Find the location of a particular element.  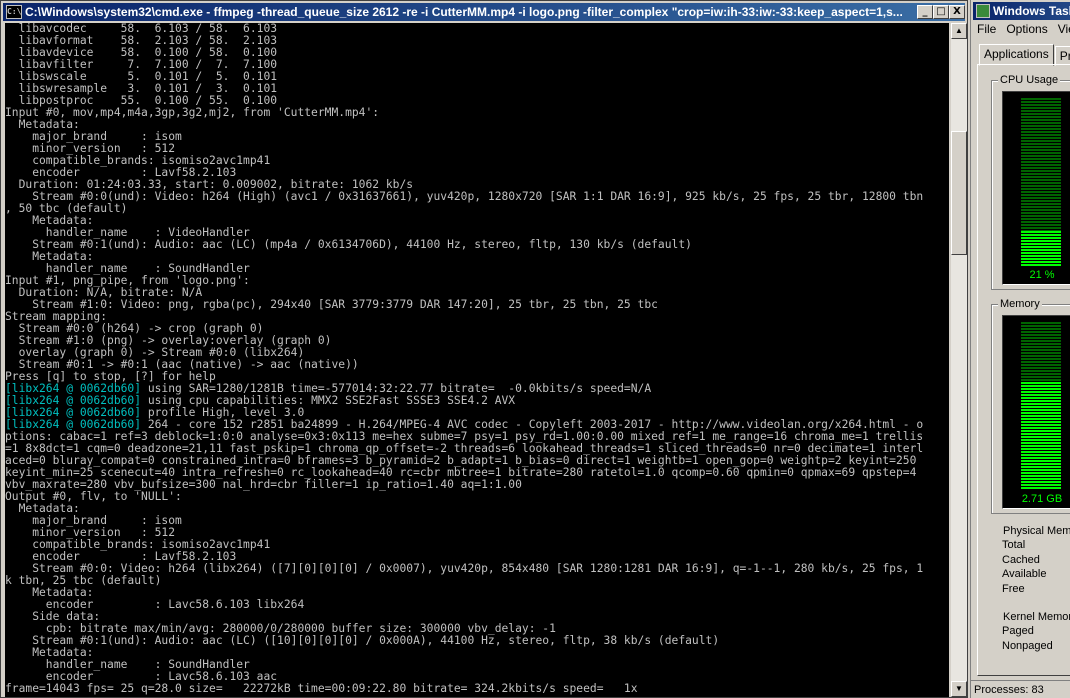

kernel-memory-group: Kernel Memory Paged Nonpaged is located at coordinates (1032, 635).